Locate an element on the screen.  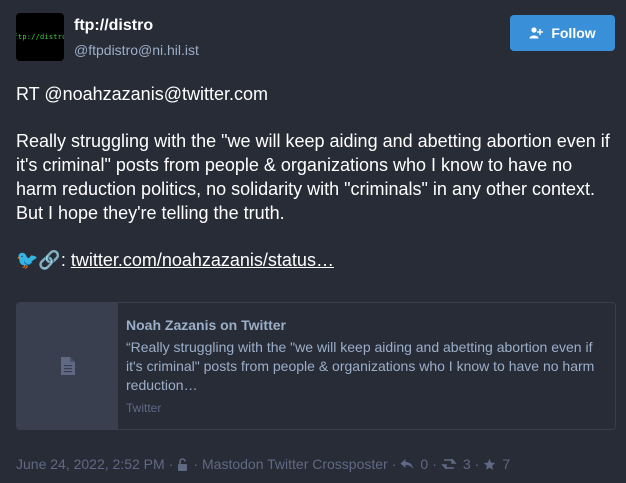
unlock-icon is located at coordinates (183, 464).